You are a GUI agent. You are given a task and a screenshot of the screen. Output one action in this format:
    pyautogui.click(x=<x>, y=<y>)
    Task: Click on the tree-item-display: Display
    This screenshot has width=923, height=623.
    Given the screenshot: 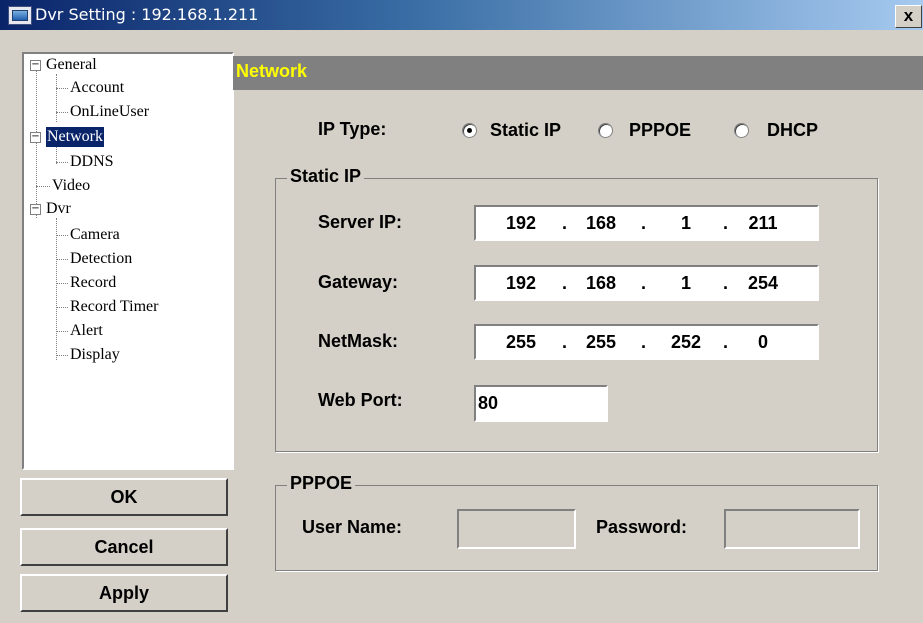 What is the action you would take?
    pyautogui.click(x=95, y=355)
    